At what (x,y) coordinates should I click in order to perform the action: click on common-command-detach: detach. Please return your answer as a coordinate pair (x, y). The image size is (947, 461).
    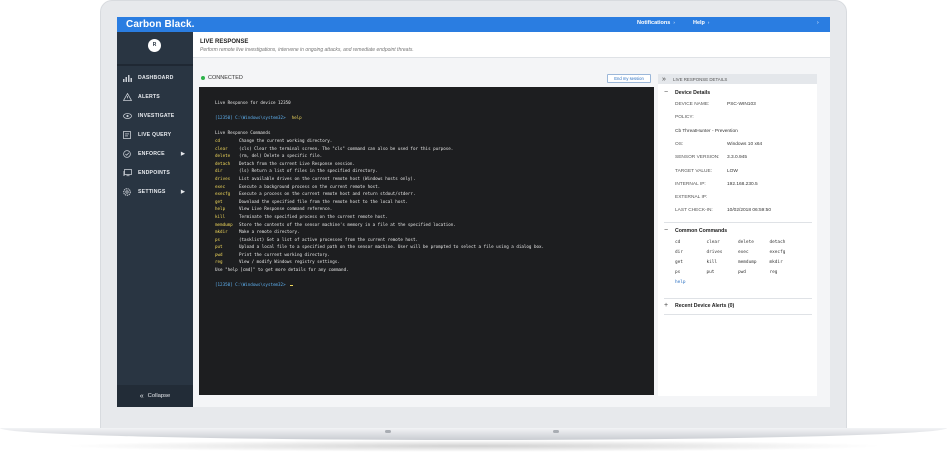
    Looking at the image, I should click on (778, 242).